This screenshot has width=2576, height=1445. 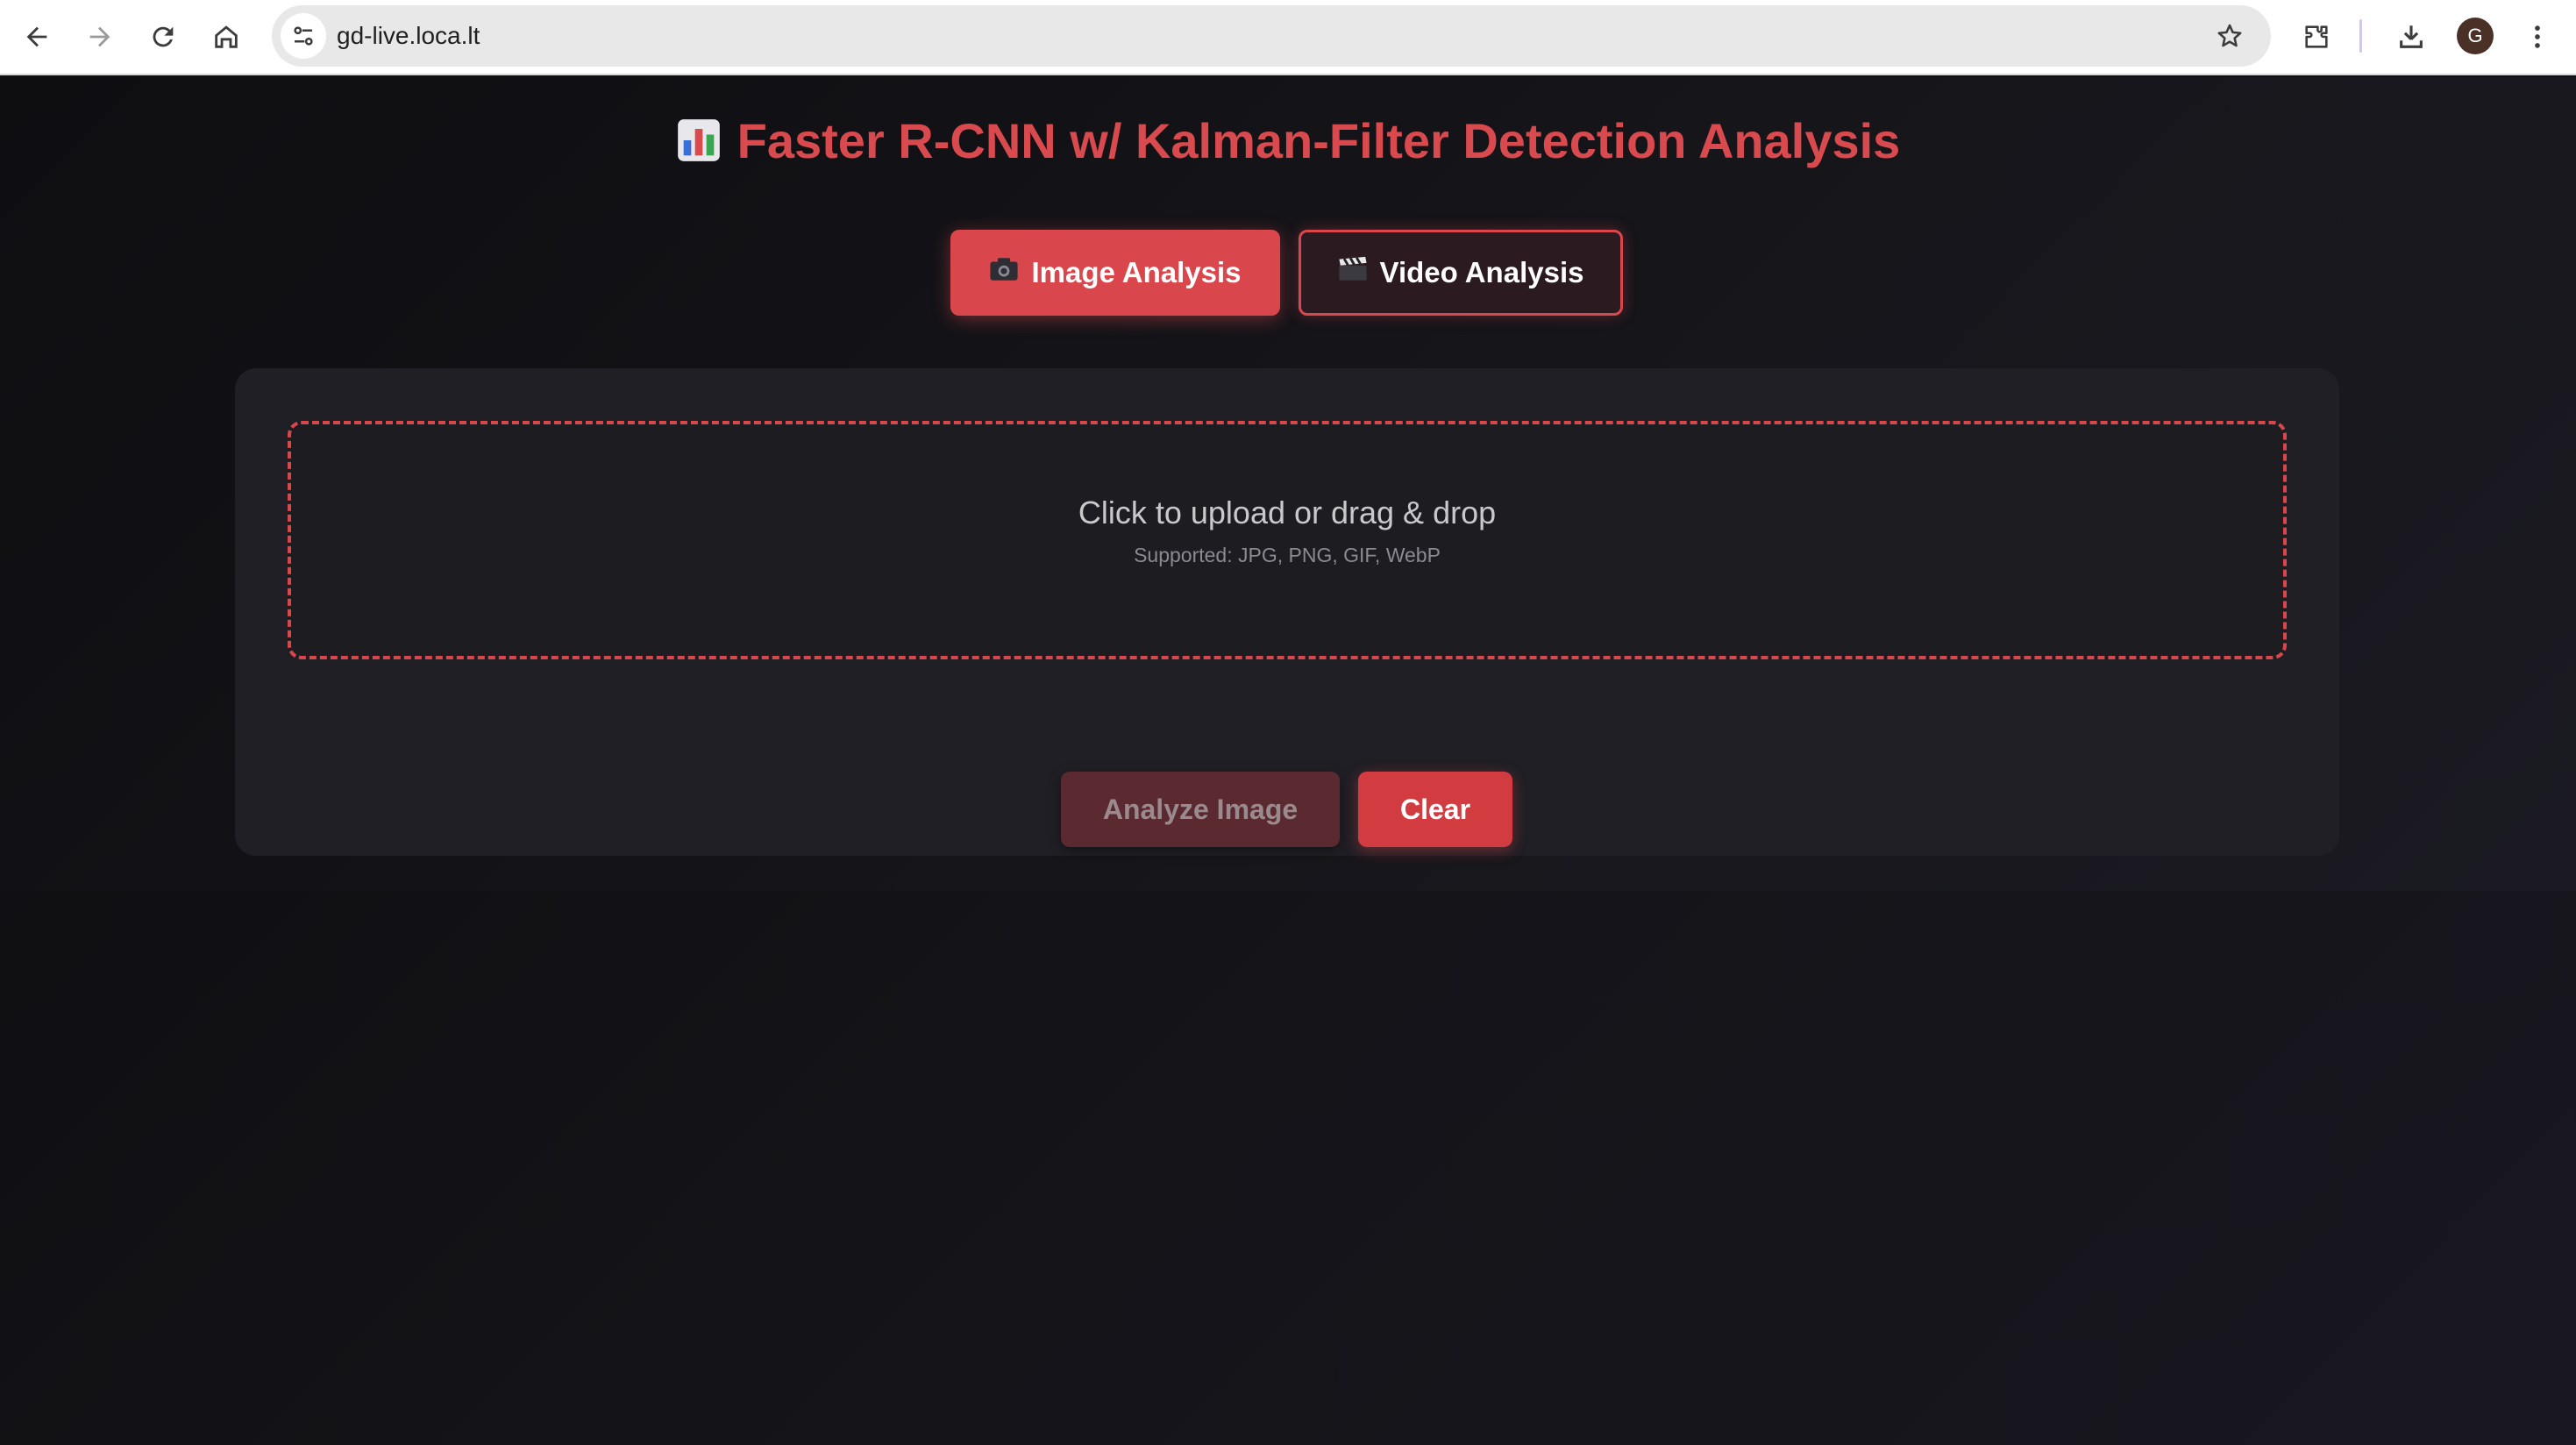 I want to click on reload-icon, so click(x=163, y=37).